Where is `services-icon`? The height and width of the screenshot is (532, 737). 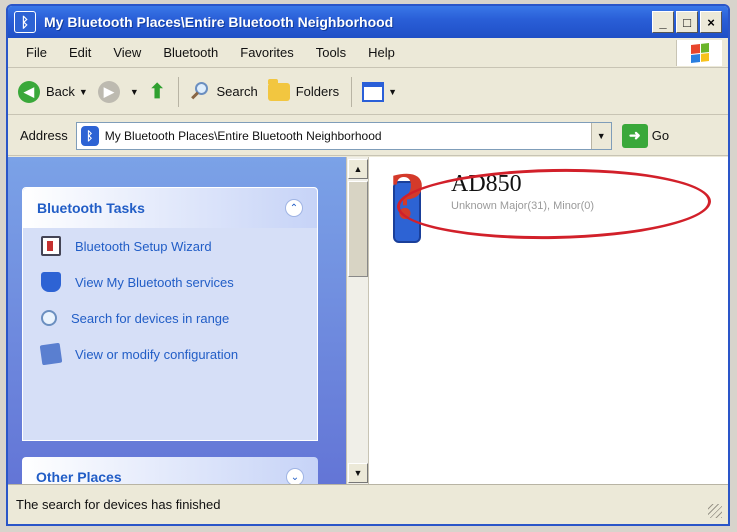 services-icon is located at coordinates (51, 282).